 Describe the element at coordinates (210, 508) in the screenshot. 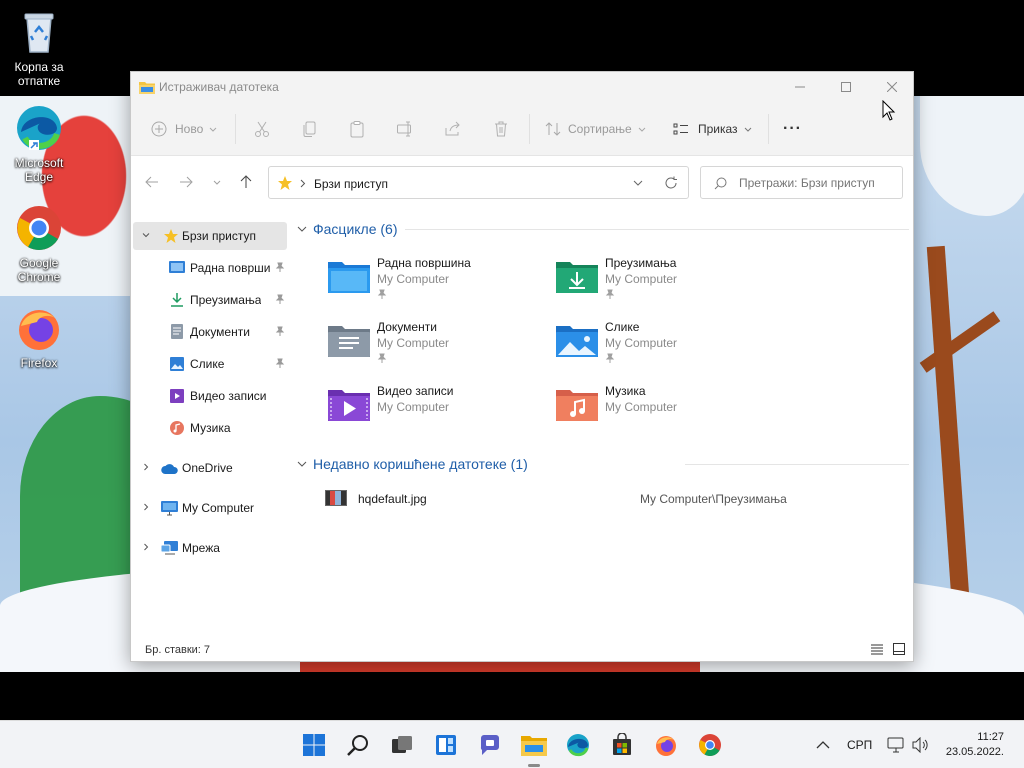

I see `nav-item-this-pc: My Computer` at that location.